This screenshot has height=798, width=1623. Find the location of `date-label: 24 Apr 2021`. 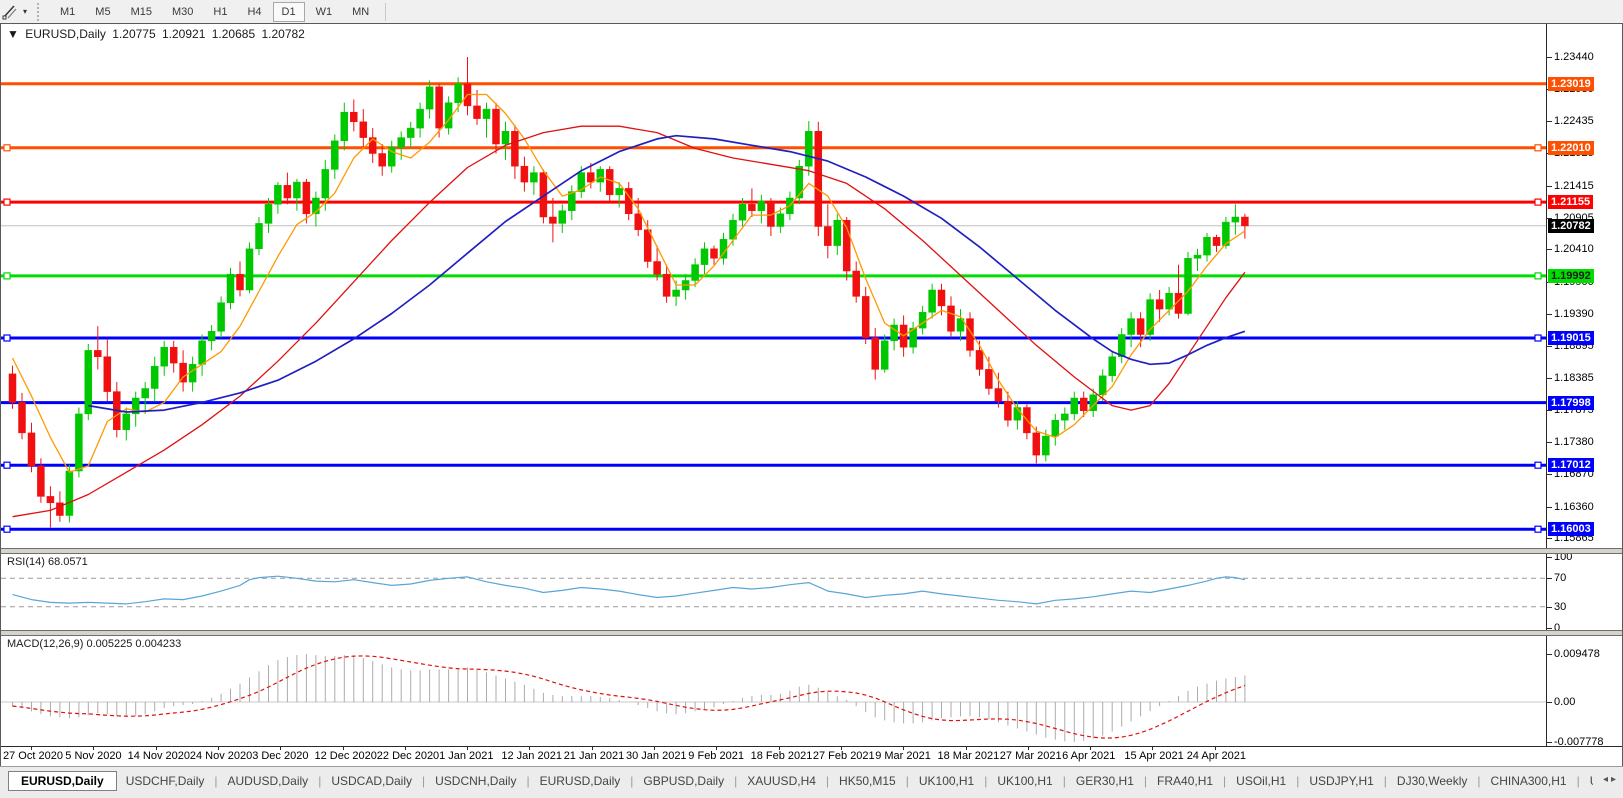

date-label: 24 Apr 2021 is located at coordinates (1216, 756).